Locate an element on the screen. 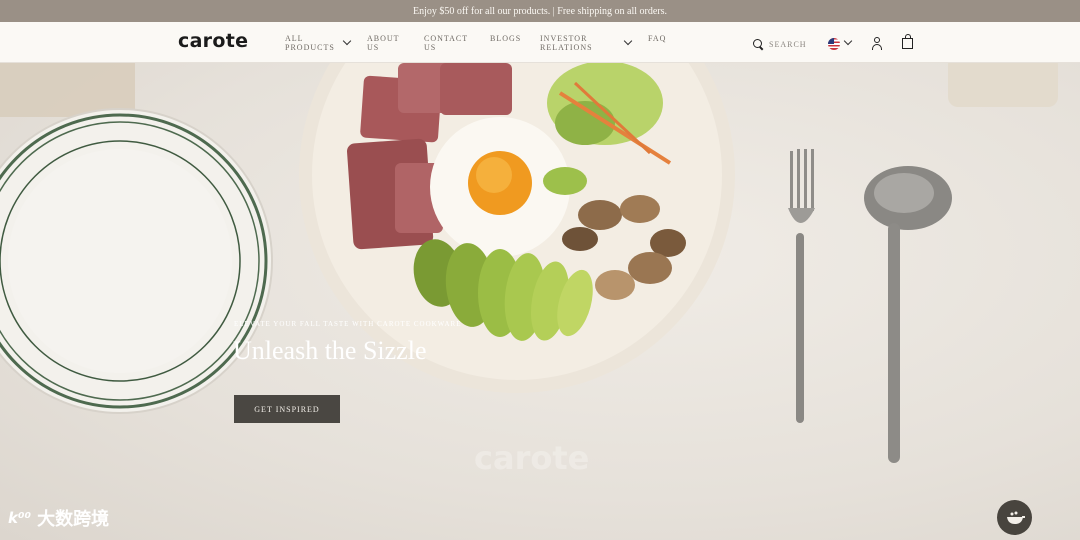  nav-all-products: ALL PRODUCTS is located at coordinates (310, 43).